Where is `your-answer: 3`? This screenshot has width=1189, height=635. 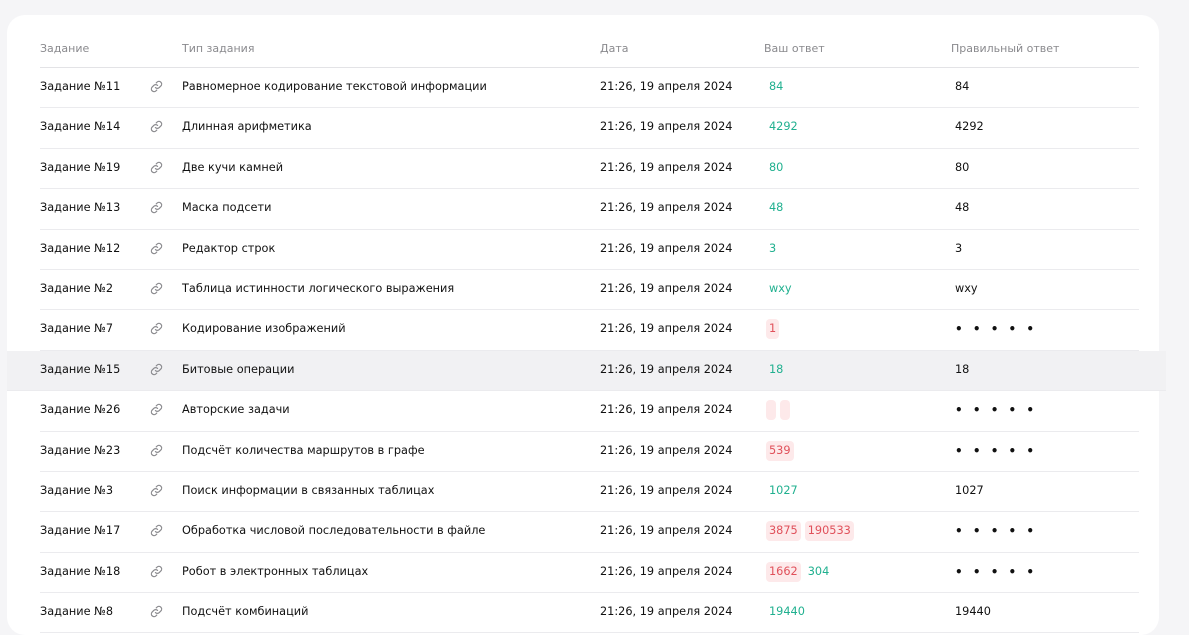 your-answer: 3 is located at coordinates (772, 249).